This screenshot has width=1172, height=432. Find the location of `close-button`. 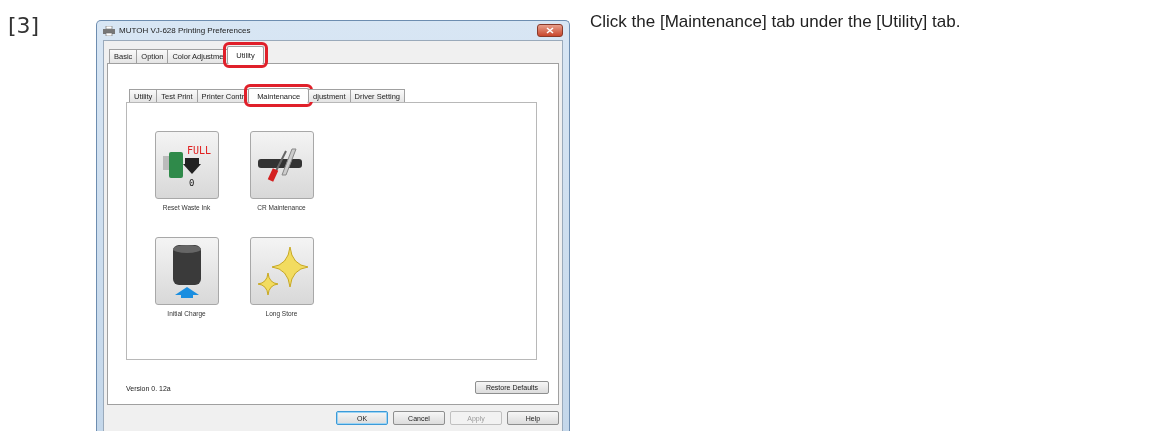

close-button is located at coordinates (550, 30).